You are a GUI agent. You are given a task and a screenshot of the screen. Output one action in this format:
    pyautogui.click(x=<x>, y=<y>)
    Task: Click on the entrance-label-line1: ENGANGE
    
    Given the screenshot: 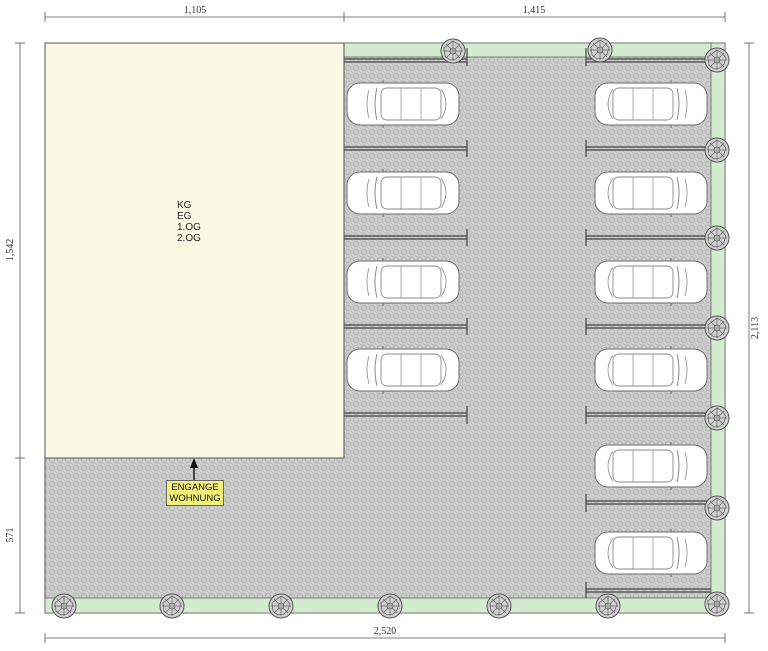 What is the action you would take?
    pyautogui.click(x=195, y=487)
    